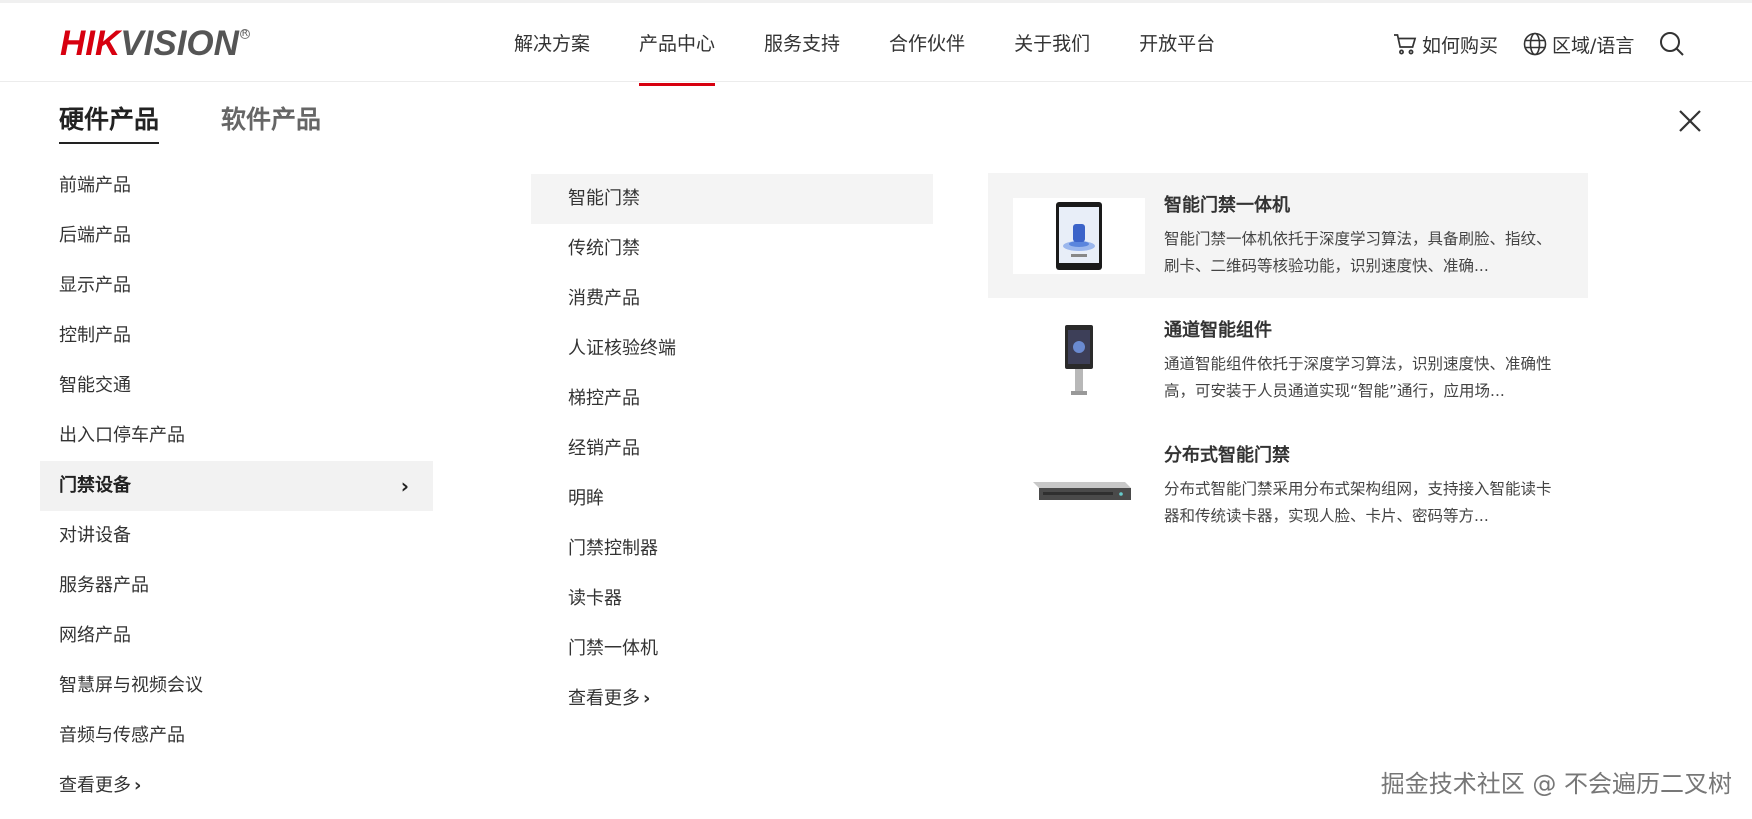  What do you see at coordinates (236, 386) in the screenshot?
I see `category-item: 智能交通` at bounding box center [236, 386].